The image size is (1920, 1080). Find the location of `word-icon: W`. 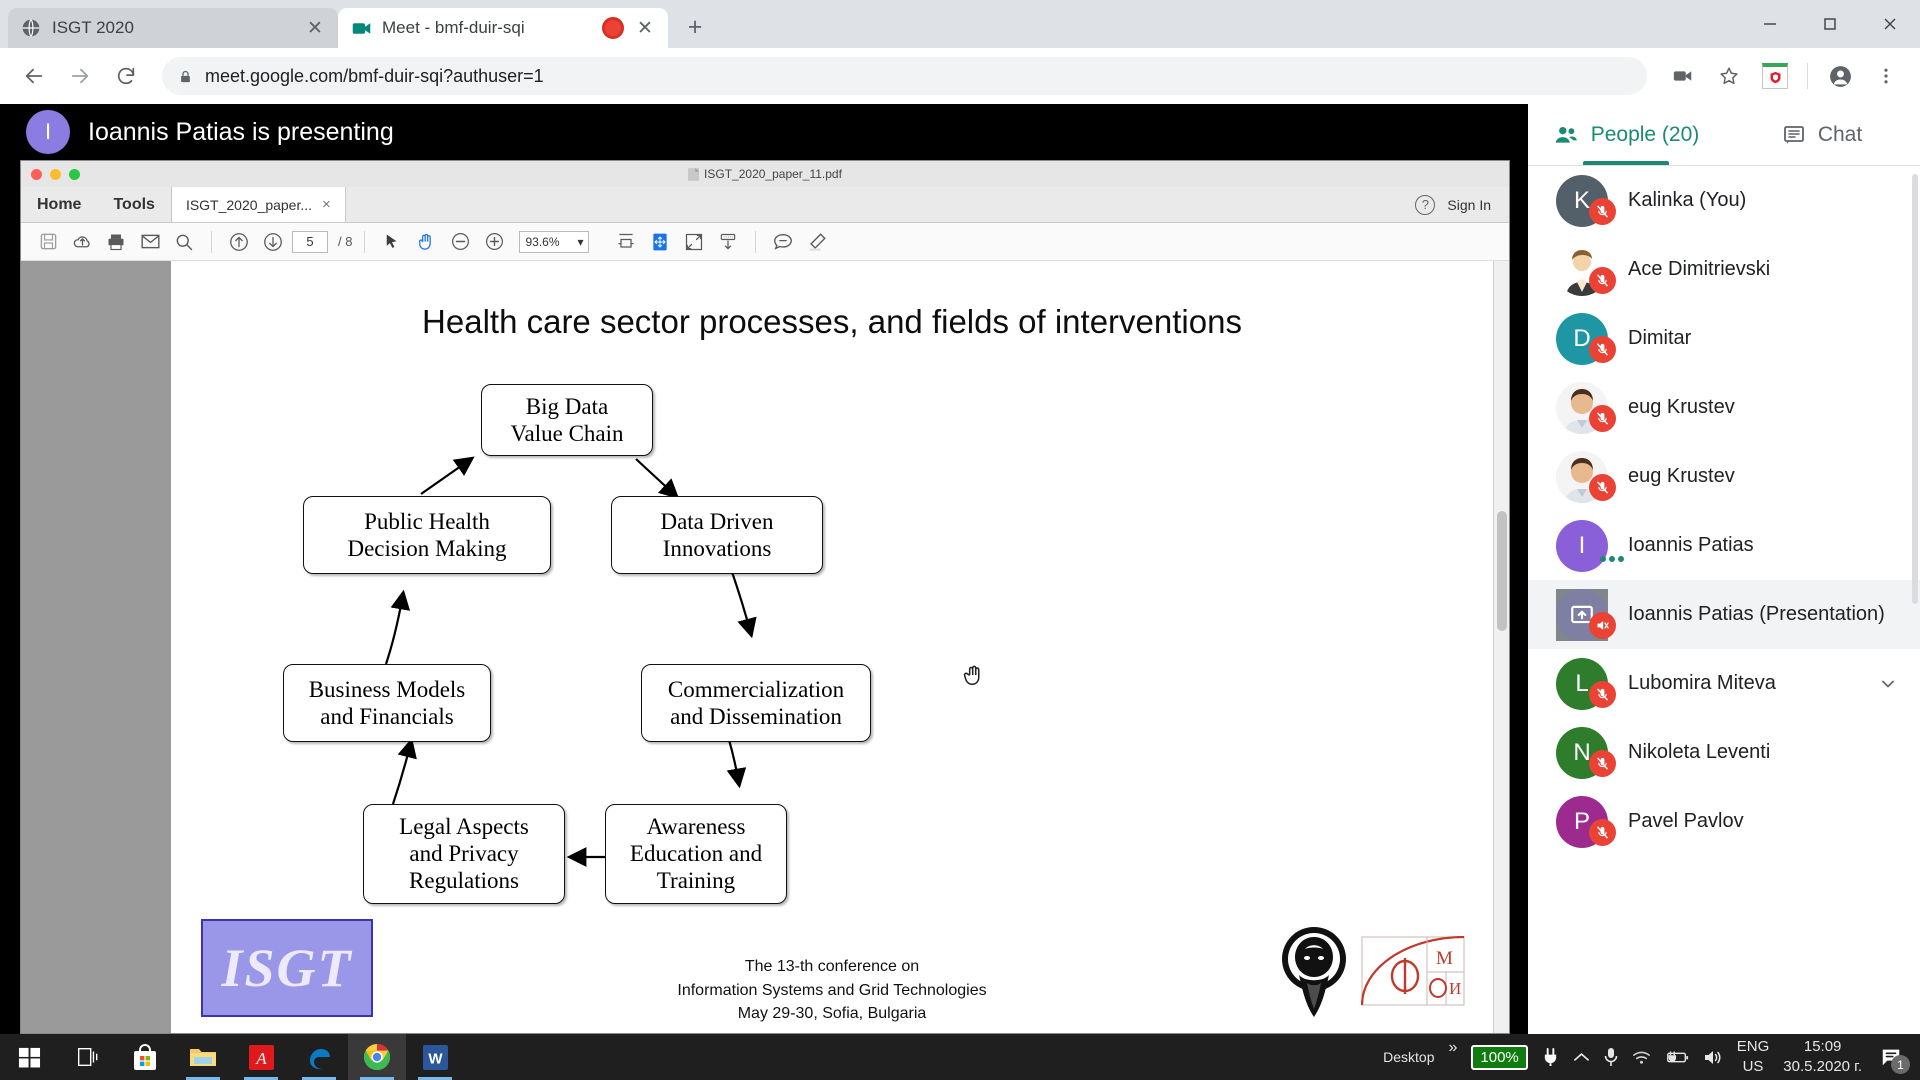

word-icon: W is located at coordinates (435, 1057).